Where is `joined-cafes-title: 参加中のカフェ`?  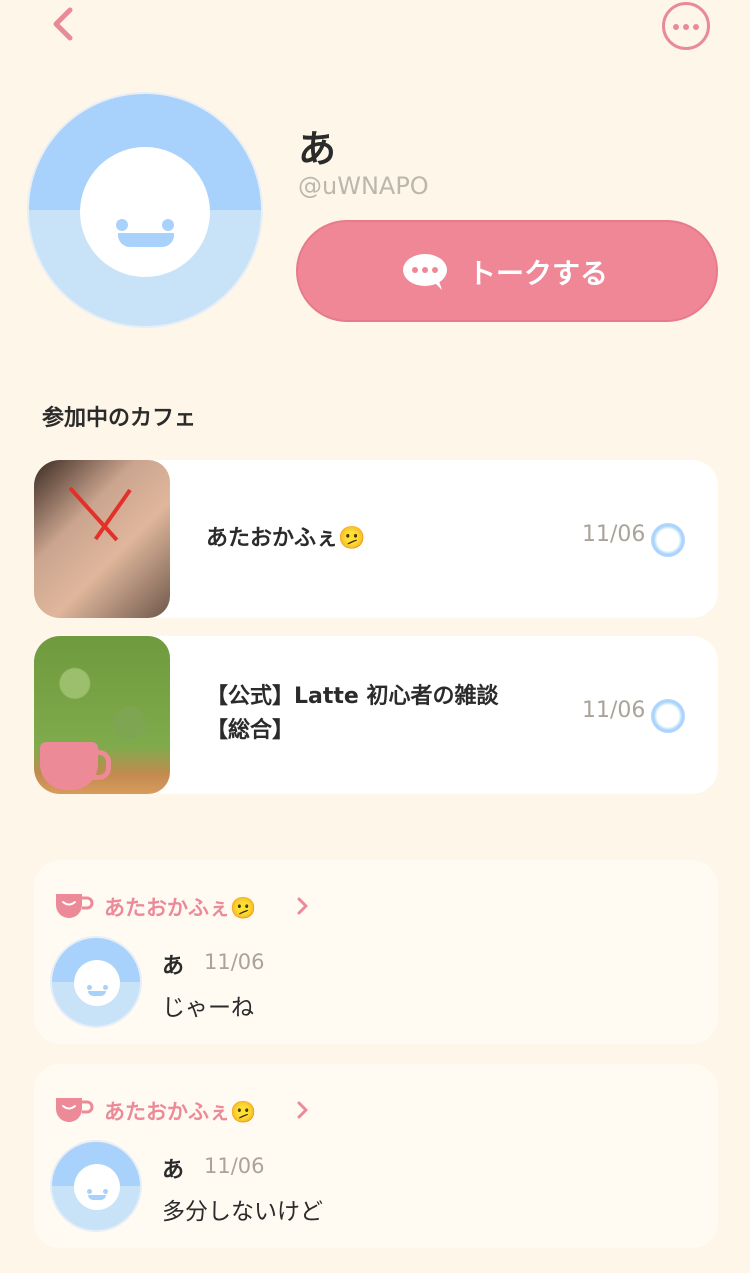
joined-cafes-title: 参加中のカフェ is located at coordinates (119, 418).